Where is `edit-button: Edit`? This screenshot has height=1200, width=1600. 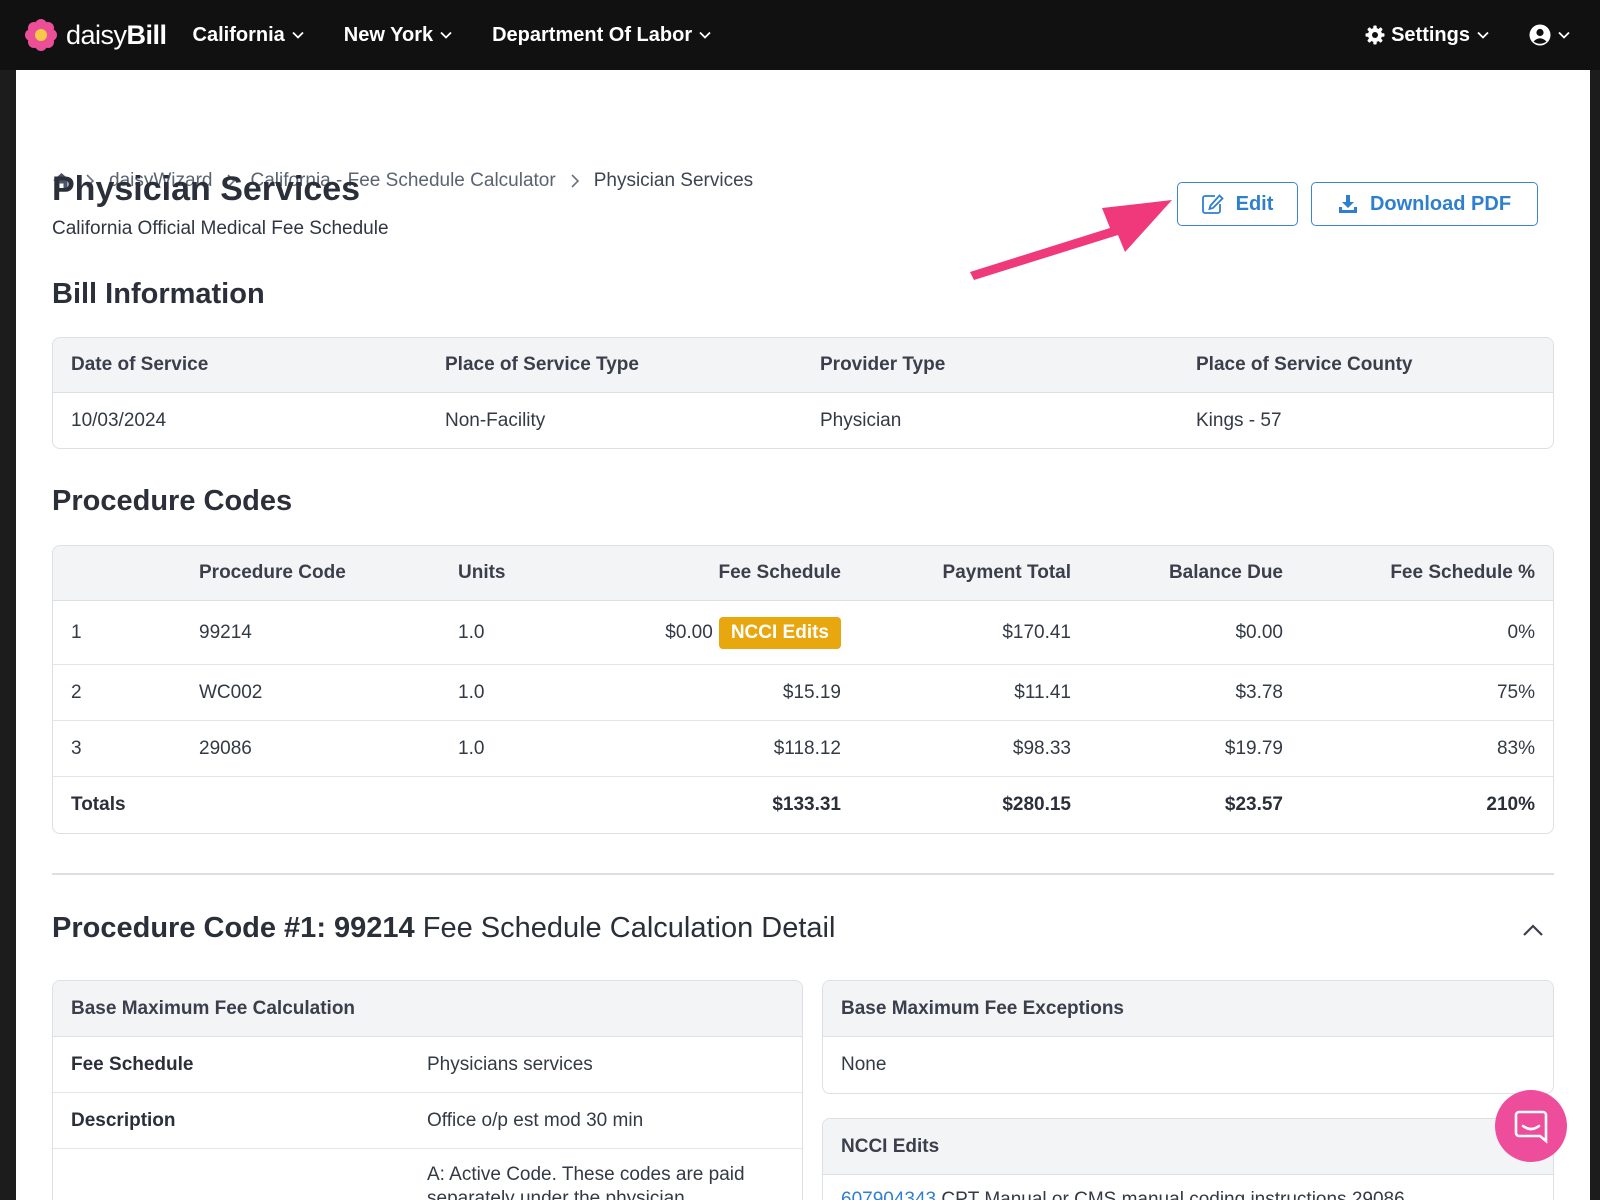 edit-button: Edit is located at coordinates (1237, 204).